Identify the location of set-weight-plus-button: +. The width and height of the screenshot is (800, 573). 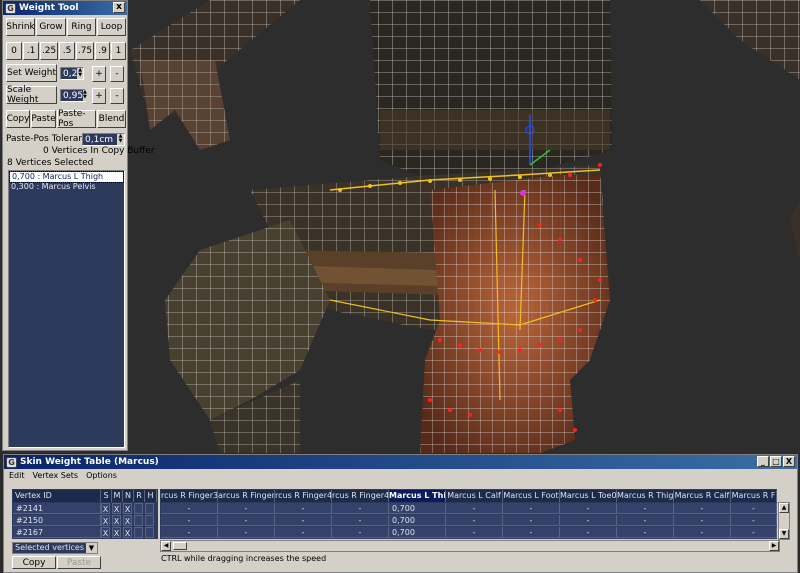
(99, 74).